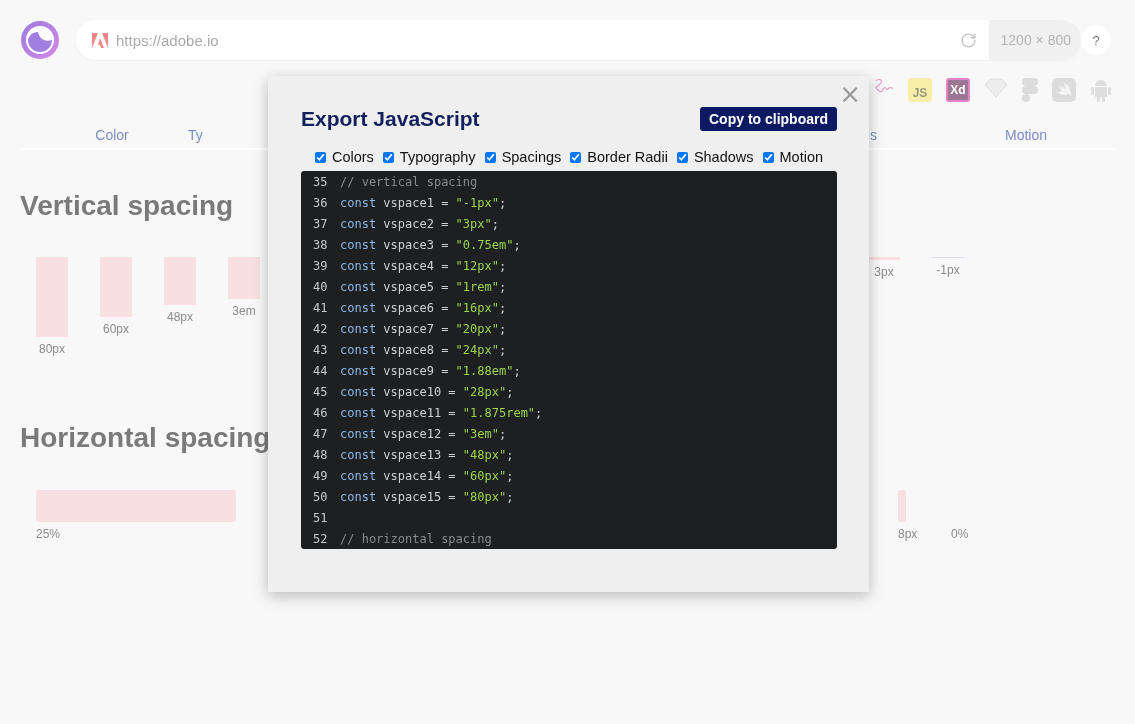 The height and width of the screenshot is (724, 1135). What do you see at coordinates (920, 90) in the screenshot?
I see `js-logo: JS` at bounding box center [920, 90].